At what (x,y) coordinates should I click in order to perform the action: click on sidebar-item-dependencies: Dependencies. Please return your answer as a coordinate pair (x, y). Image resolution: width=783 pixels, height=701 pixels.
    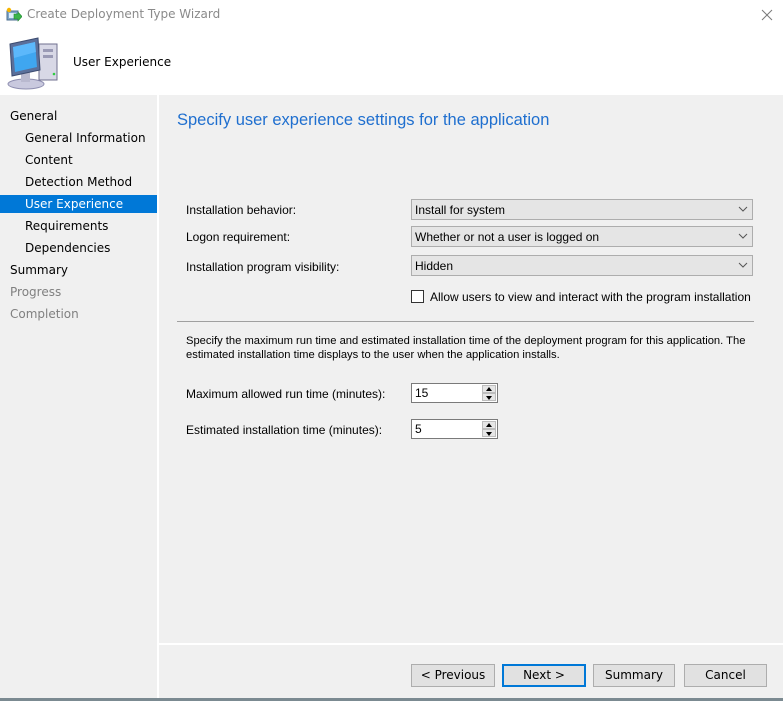
    Looking at the image, I should click on (78, 248).